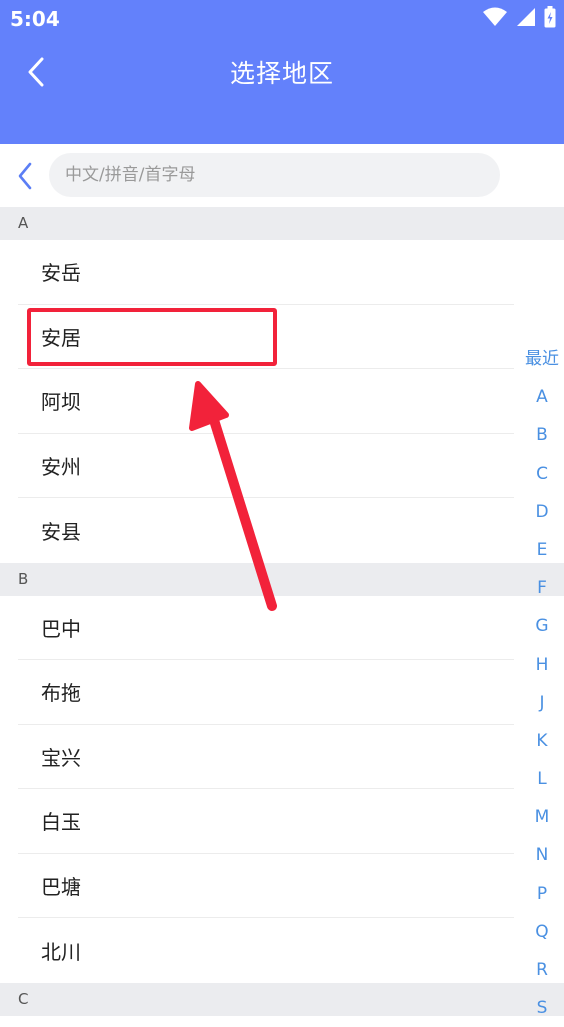 Image resolution: width=564 pixels, height=1027 pixels. I want to click on index-item-d: D, so click(541, 512).